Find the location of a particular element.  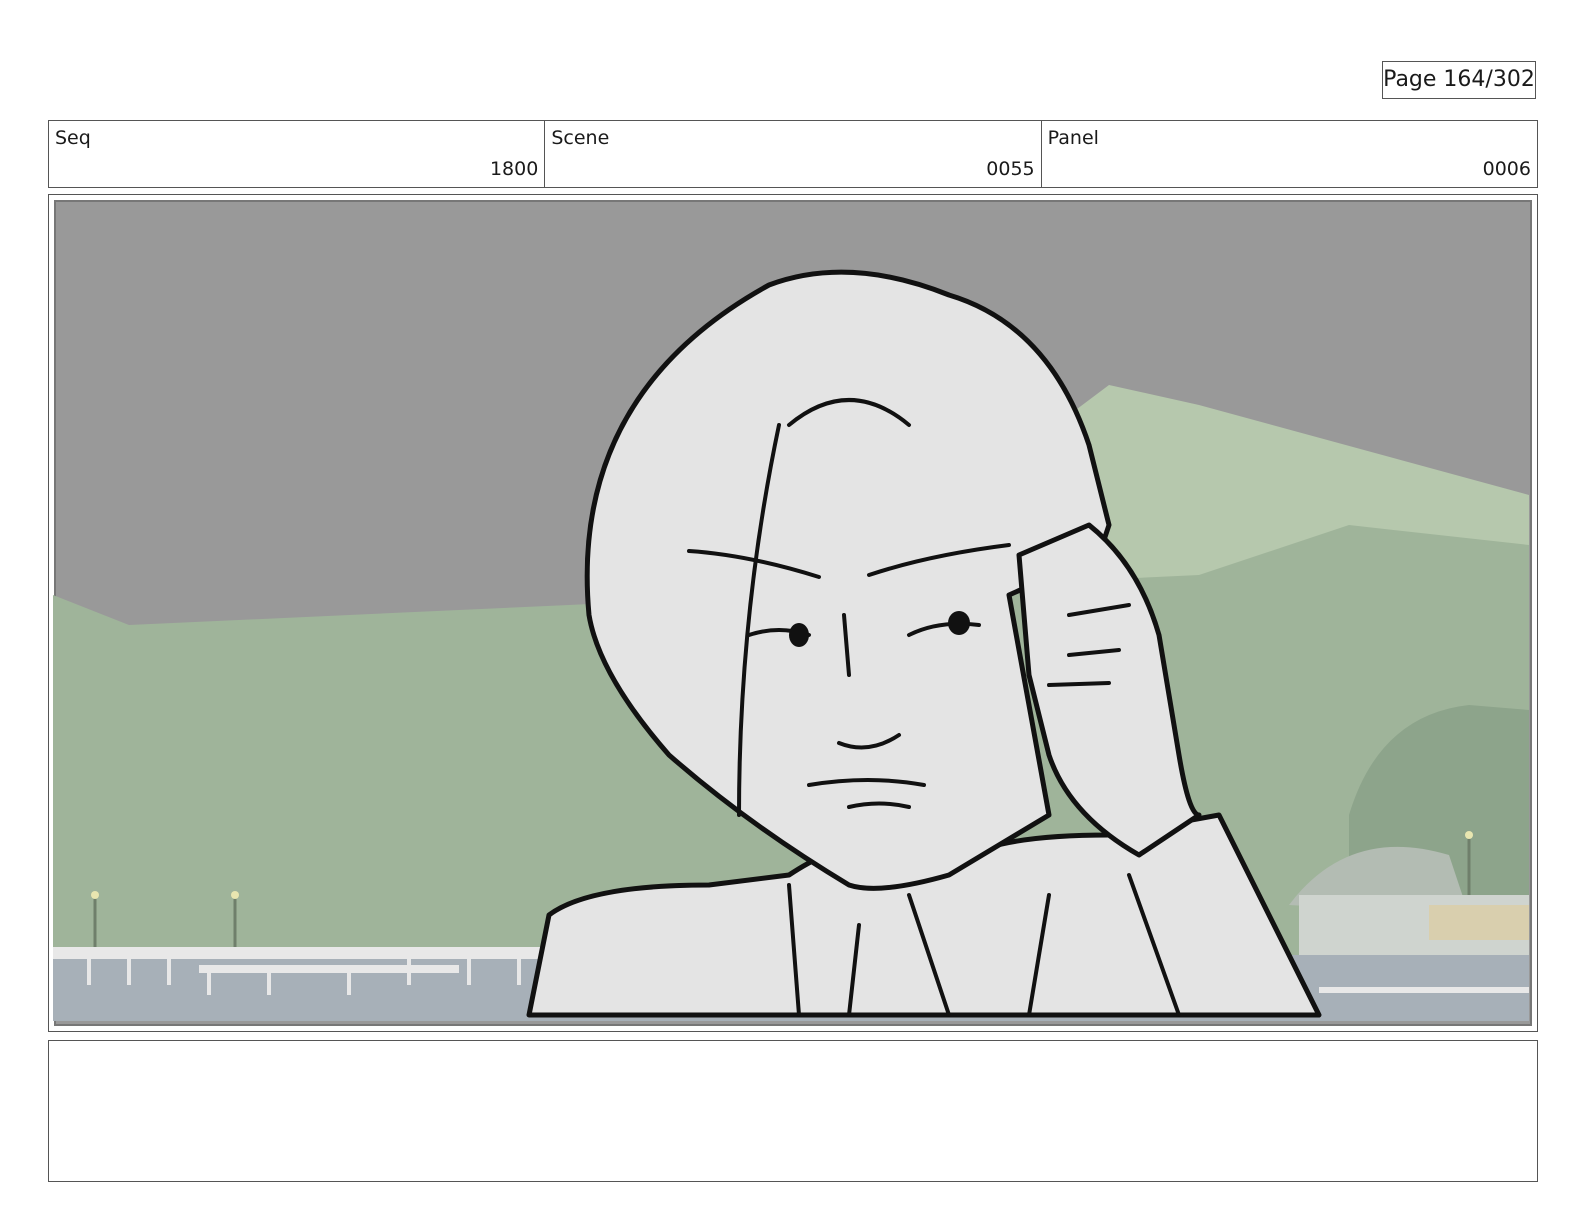

scene-cell: Scene 0055 is located at coordinates (793, 154).